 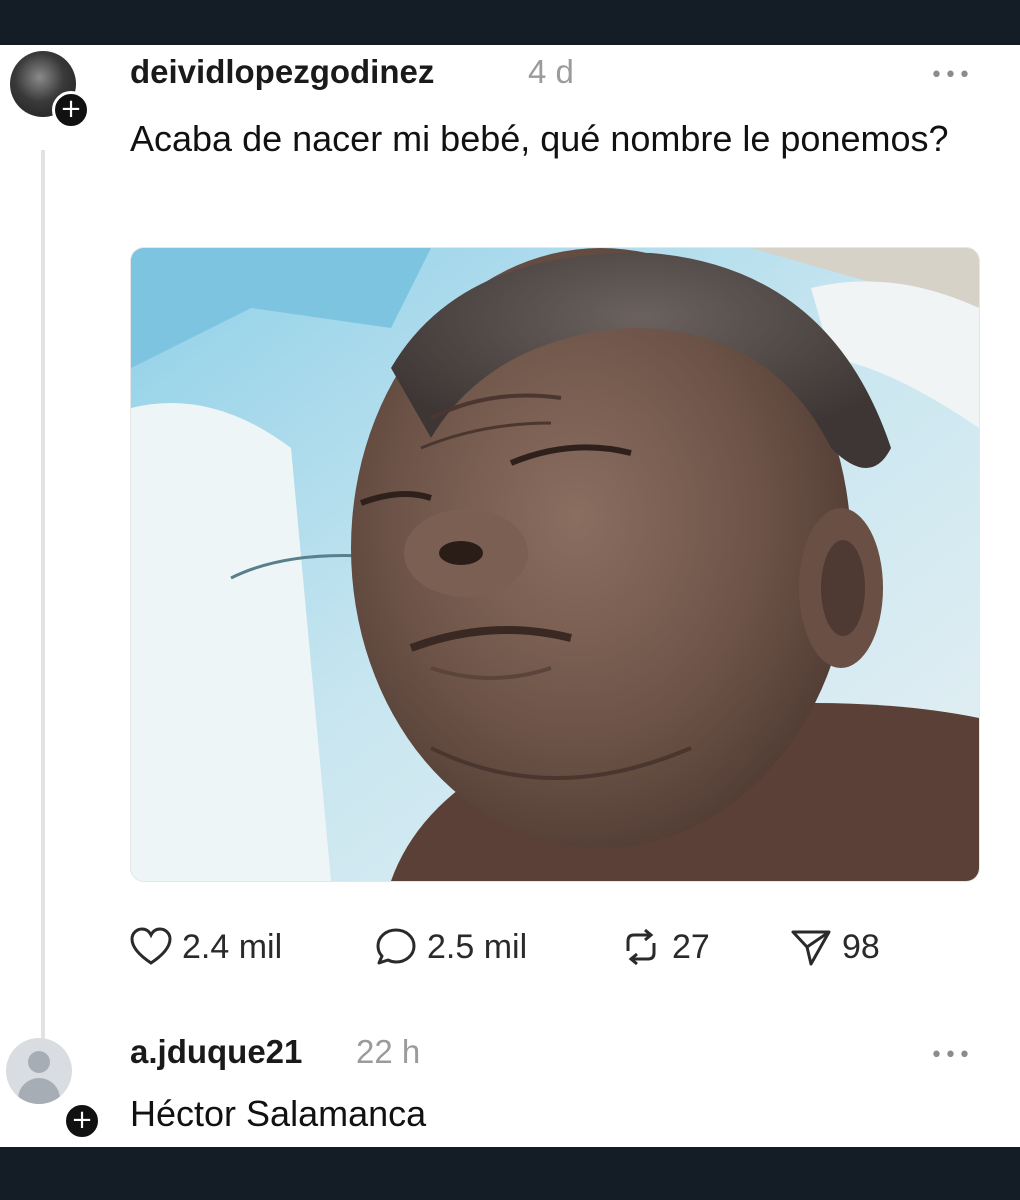 I want to click on reply-author-username: a.jduque21, so click(x=216, y=1052).